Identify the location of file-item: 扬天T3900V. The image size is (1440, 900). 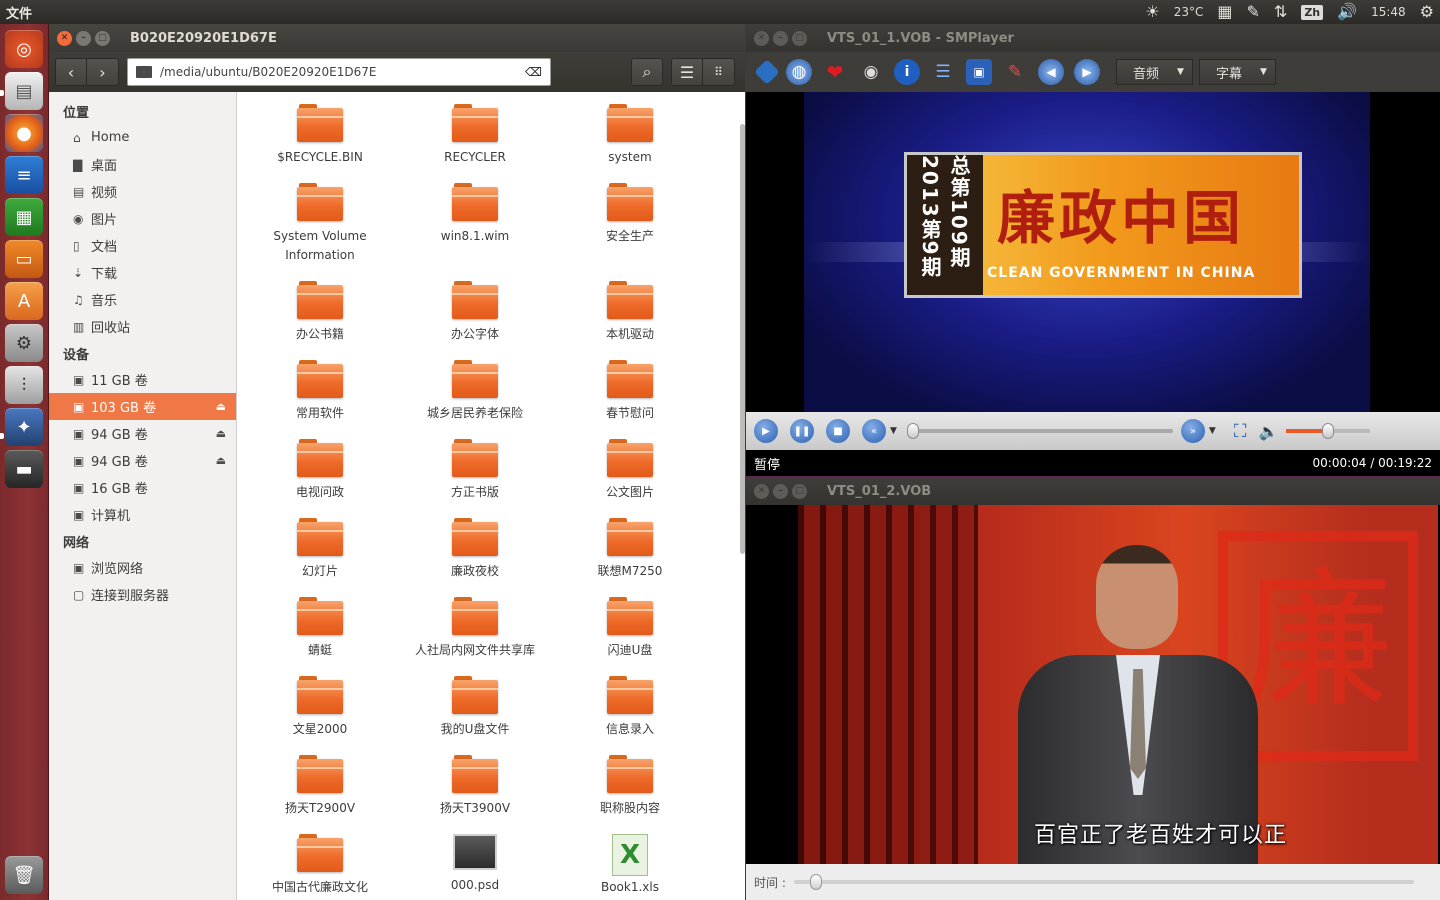
(475, 786).